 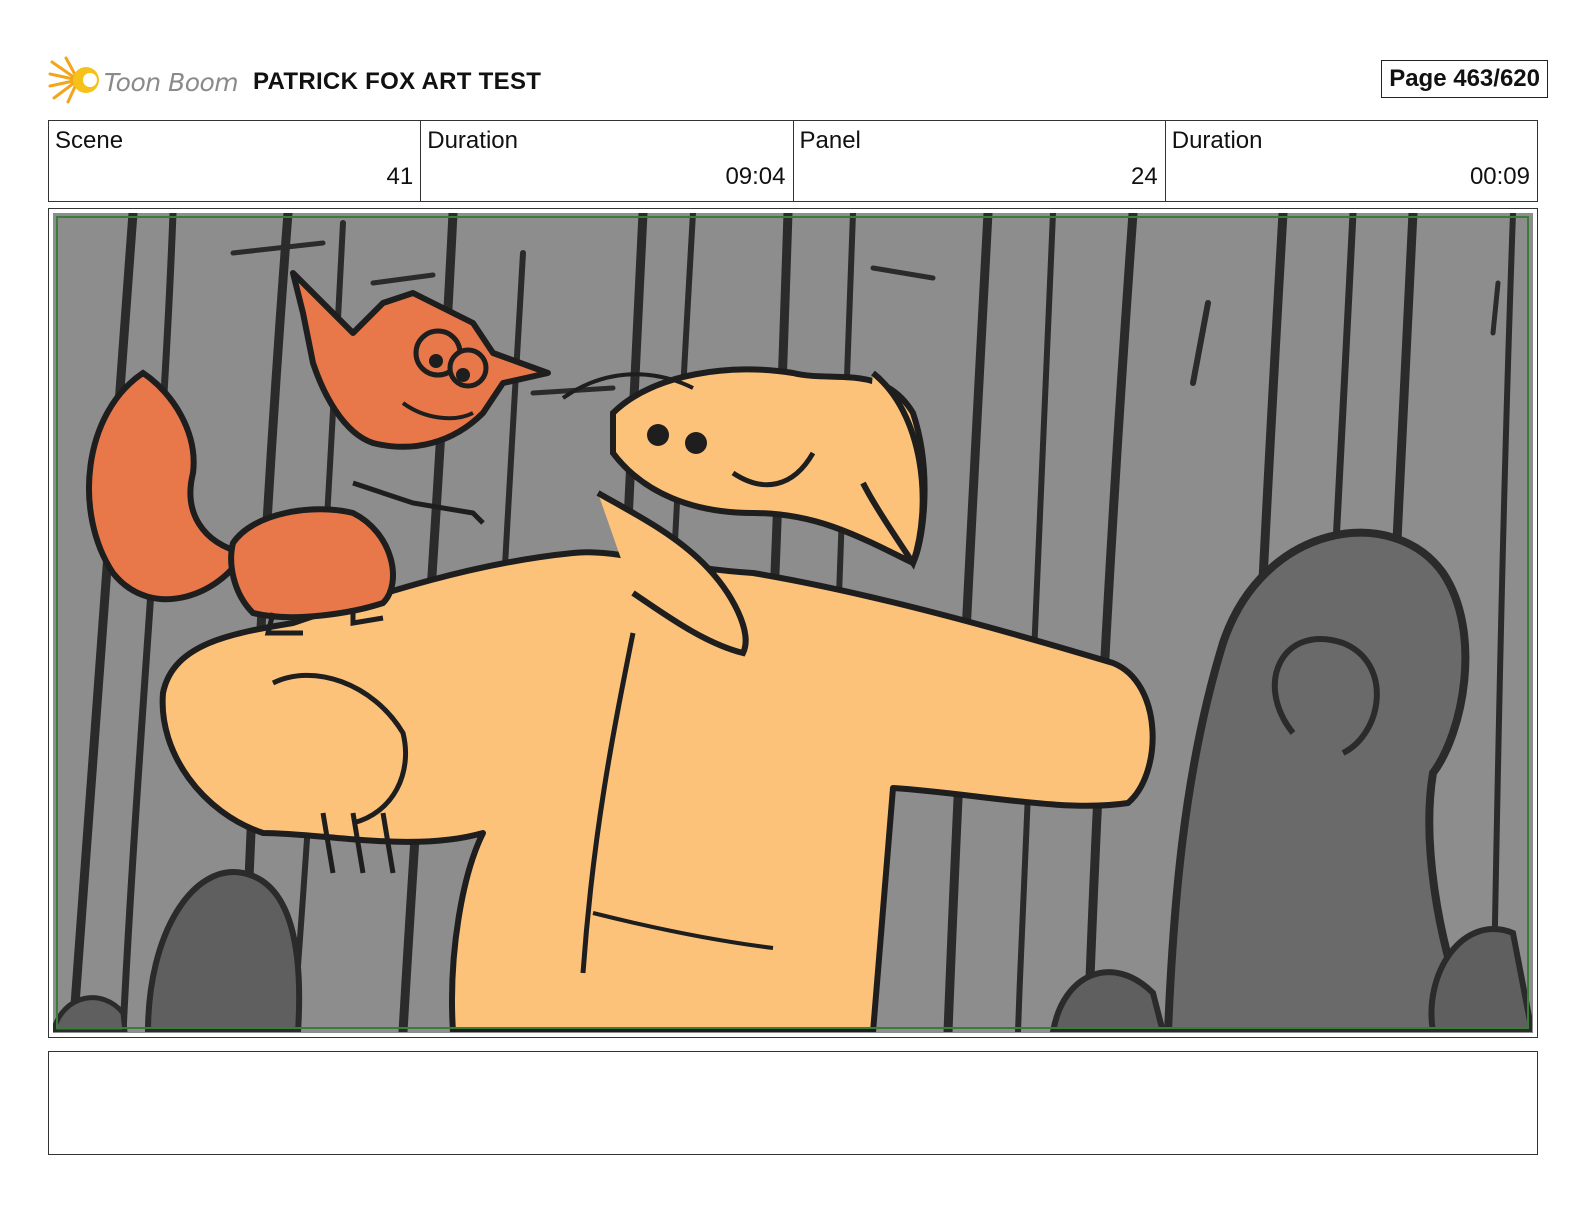 What do you see at coordinates (235, 161) in the screenshot?
I see `scene-cell: Scene 41` at bounding box center [235, 161].